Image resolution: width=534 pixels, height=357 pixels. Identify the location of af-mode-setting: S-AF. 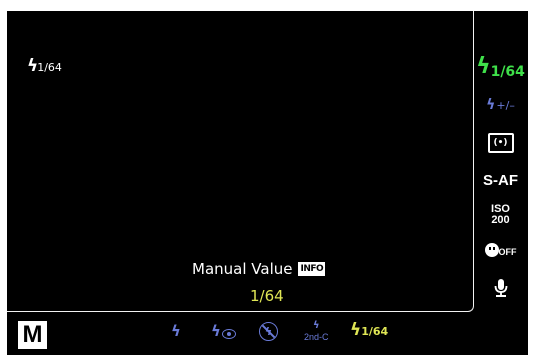
(500, 180).